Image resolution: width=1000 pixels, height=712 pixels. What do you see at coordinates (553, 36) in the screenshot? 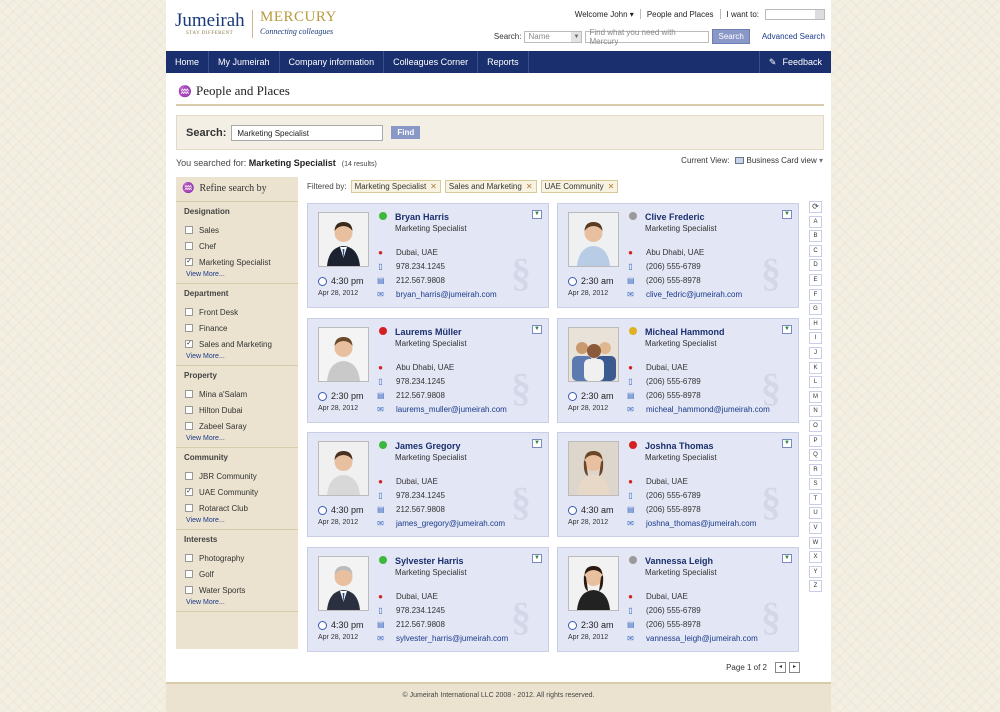
I see `search-scope-select: Name ▼` at bounding box center [553, 36].